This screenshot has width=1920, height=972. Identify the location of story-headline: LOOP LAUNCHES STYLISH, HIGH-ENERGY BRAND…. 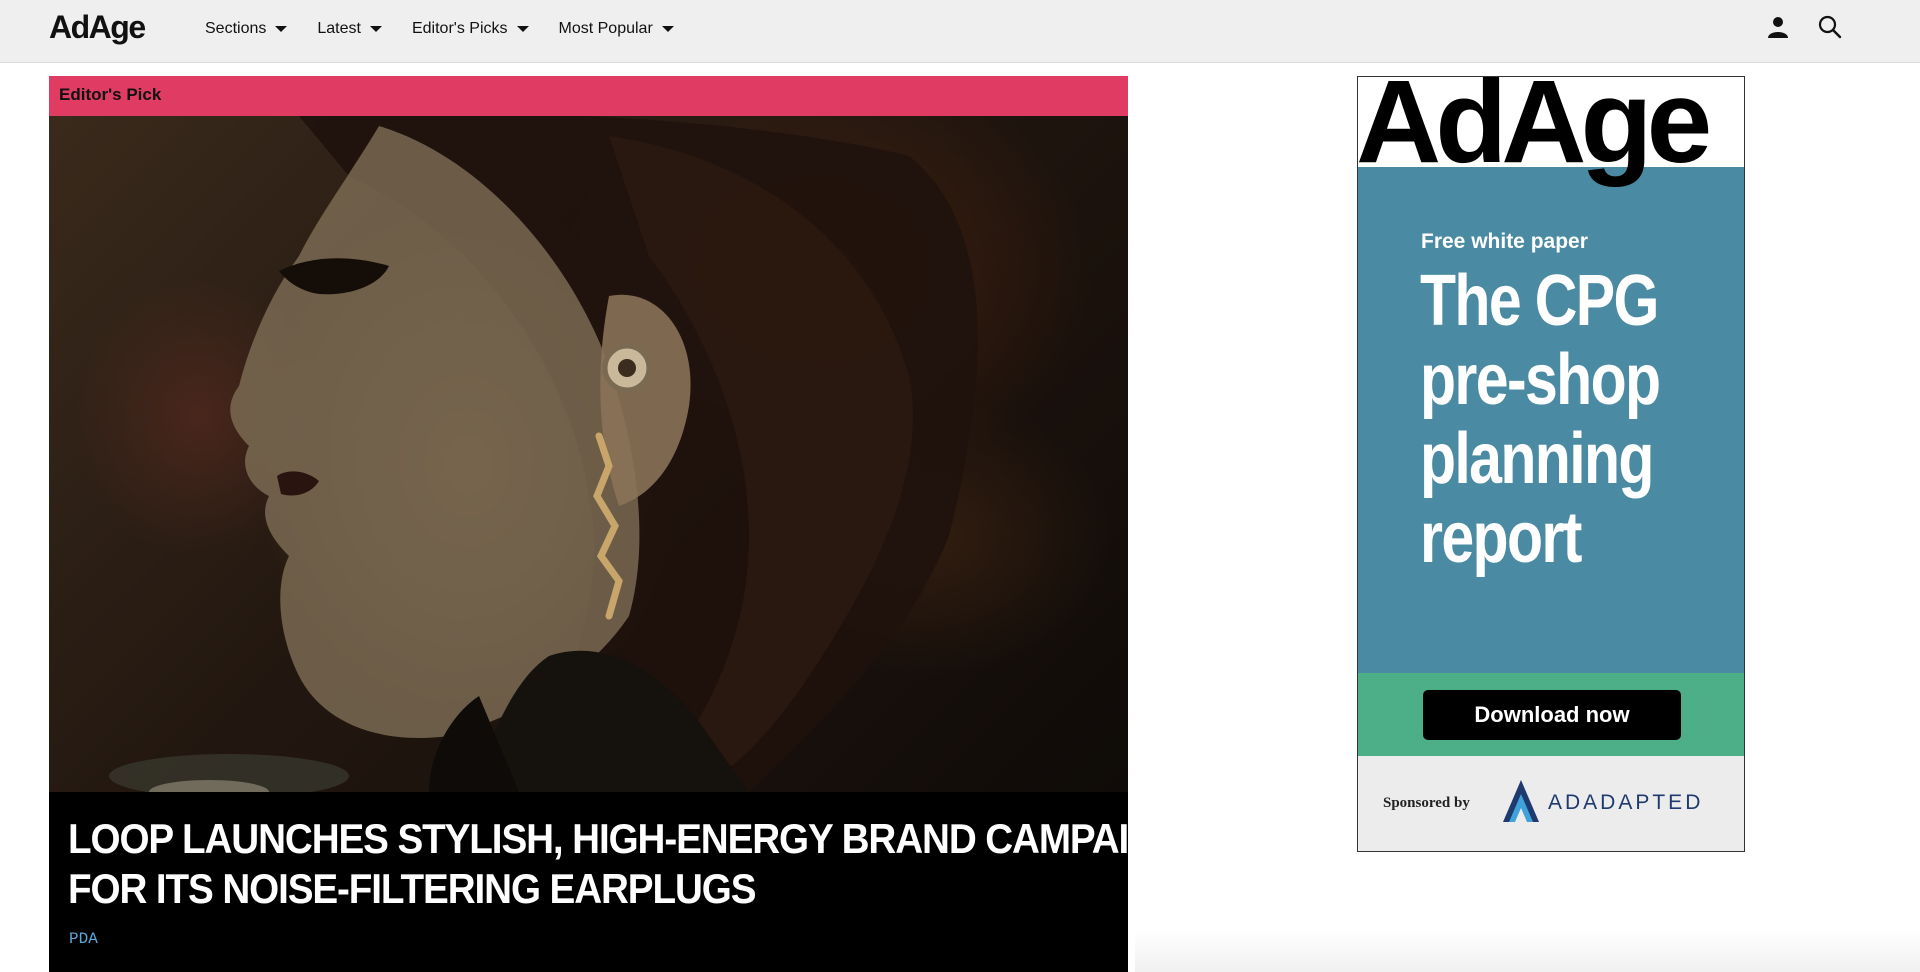
(598, 864).